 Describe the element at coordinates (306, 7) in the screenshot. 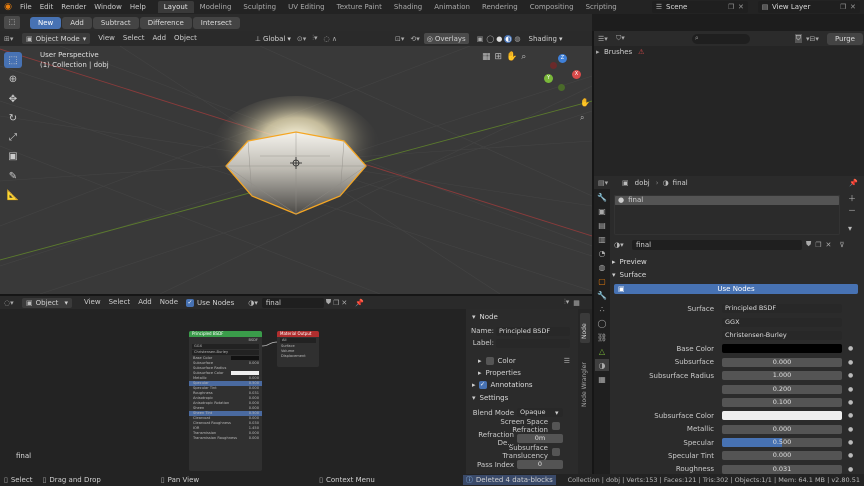

I see `tab-uv-editing: UV Editing` at that location.